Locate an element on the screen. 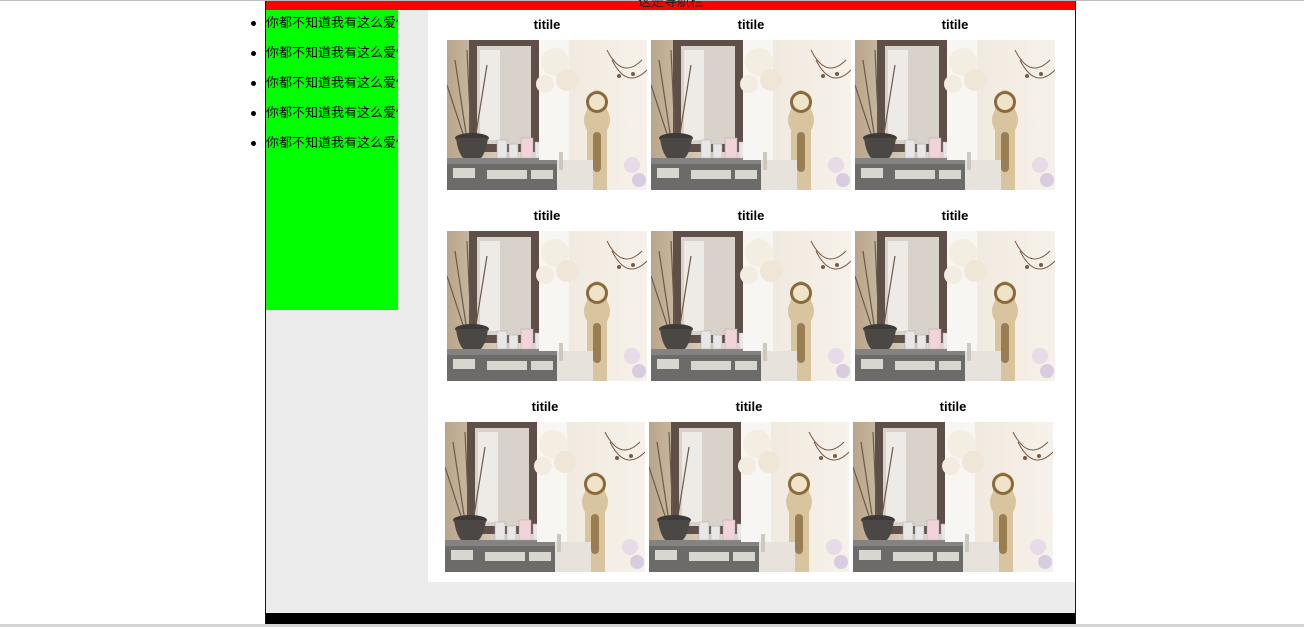  navbar-title: 这是导航栏 is located at coordinates (670, 5).